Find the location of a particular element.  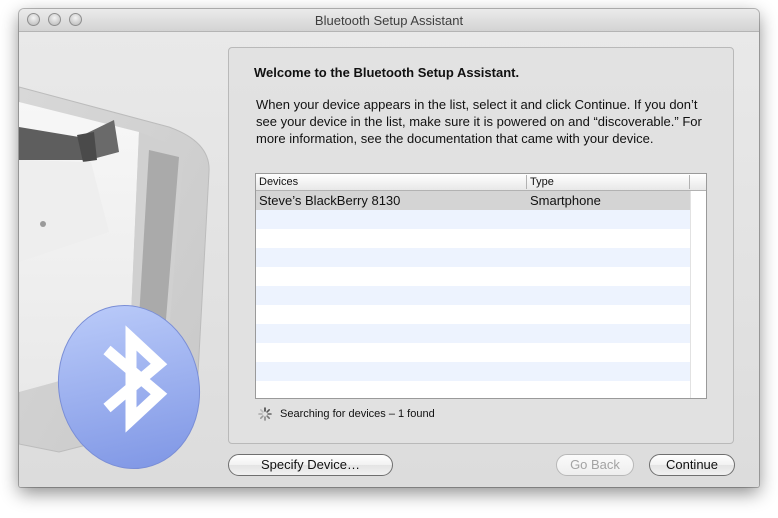

spinner-icon is located at coordinates (265, 414).